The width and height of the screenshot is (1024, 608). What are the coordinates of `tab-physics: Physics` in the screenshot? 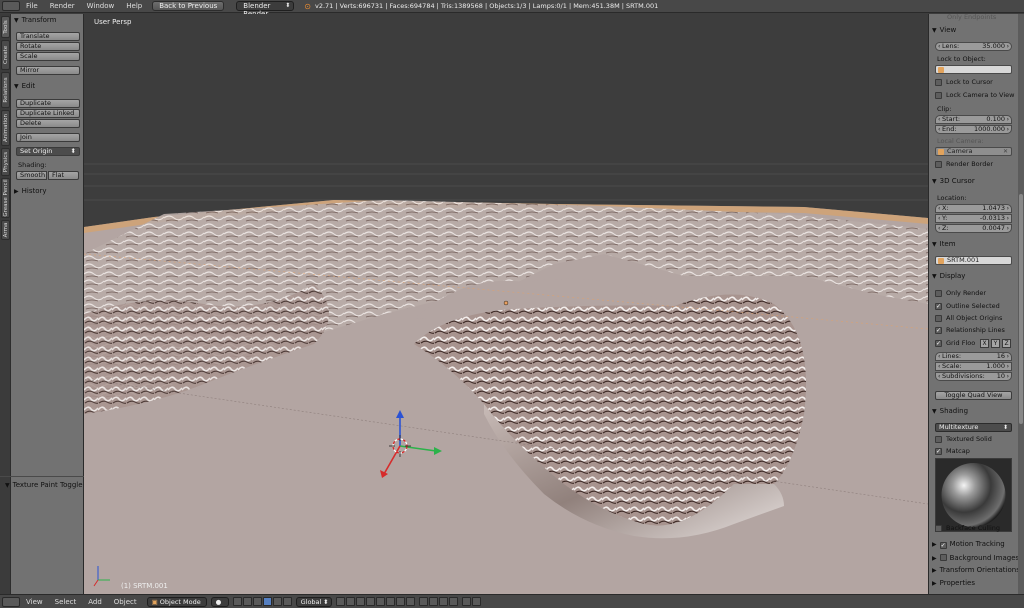 It's located at (5, 162).